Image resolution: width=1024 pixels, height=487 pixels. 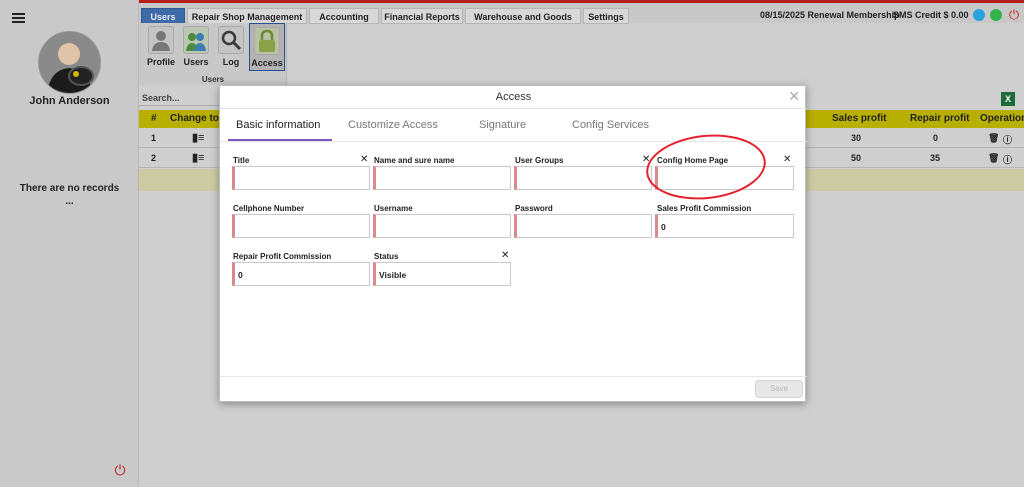 What do you see at coordinates (935, 158) in the screenshot?
I see `repair-profit-value: 35` at bounding box center [935, 158].